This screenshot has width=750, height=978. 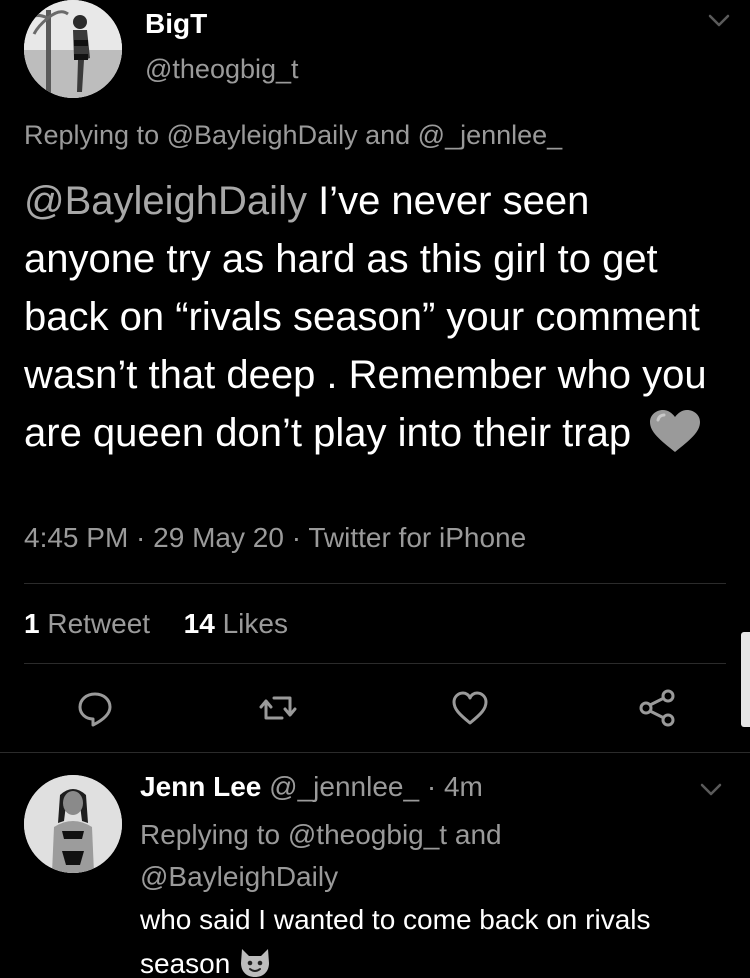 What do you see at coordinates (165, 201) in the screenshot?
I see `tweet-mention: @BayleighDaily` at bounding box center [165, 201].